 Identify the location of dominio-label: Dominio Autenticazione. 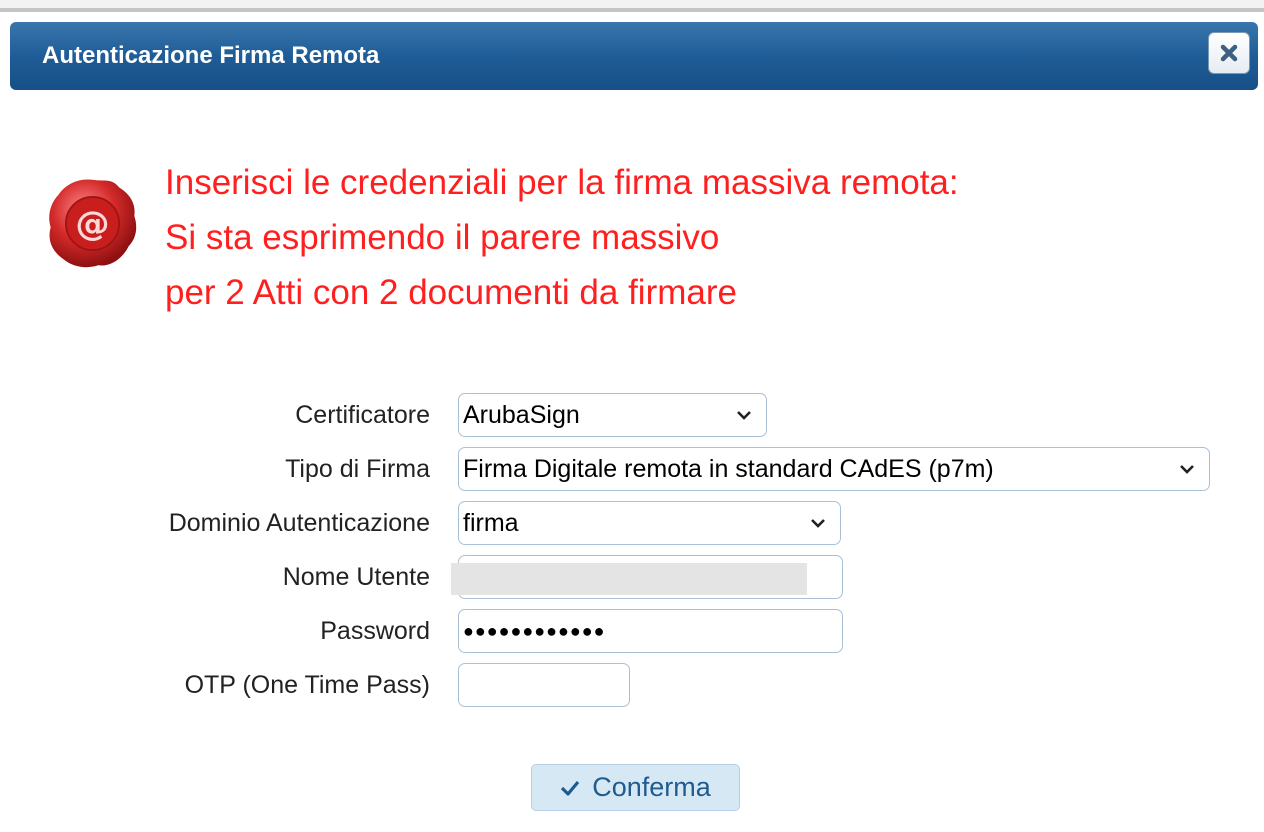
(299, 523).